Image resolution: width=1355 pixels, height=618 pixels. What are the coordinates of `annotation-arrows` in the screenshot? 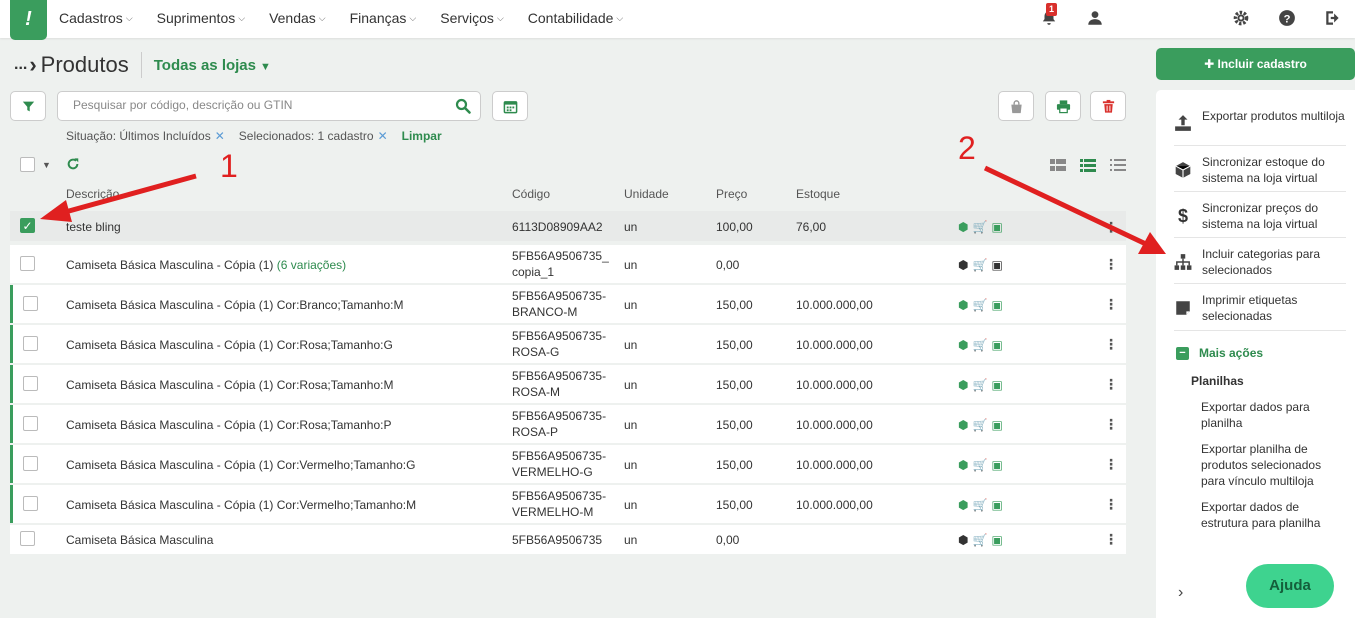 It's located at (603, 209).